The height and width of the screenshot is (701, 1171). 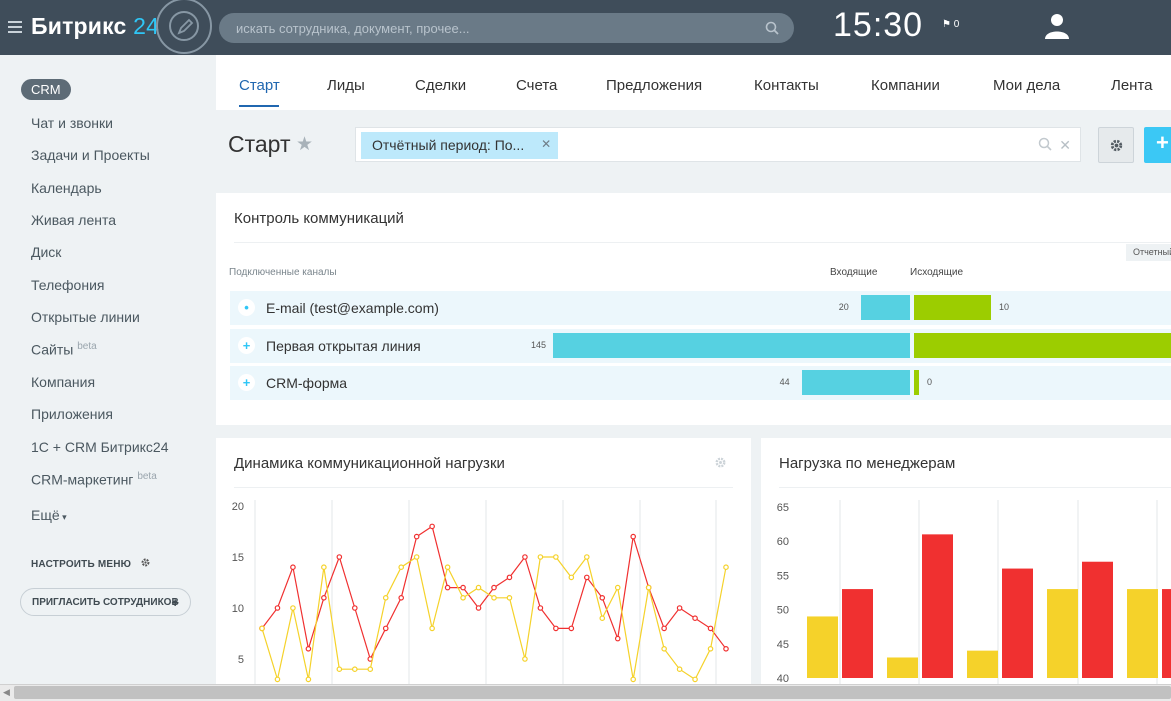 What do you see at coordinates (1045, 144) in the screenshot?
I see `search-icon` at bounding box center [1045, 144].